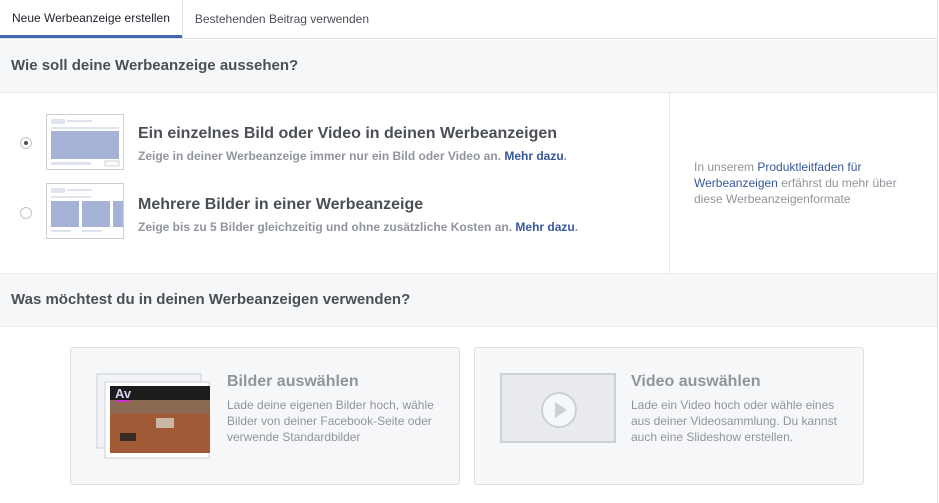  What do you see at coordinates (26, 213) in the screenshot?
I see `radio-carousel` at bounding box center [26, 213].